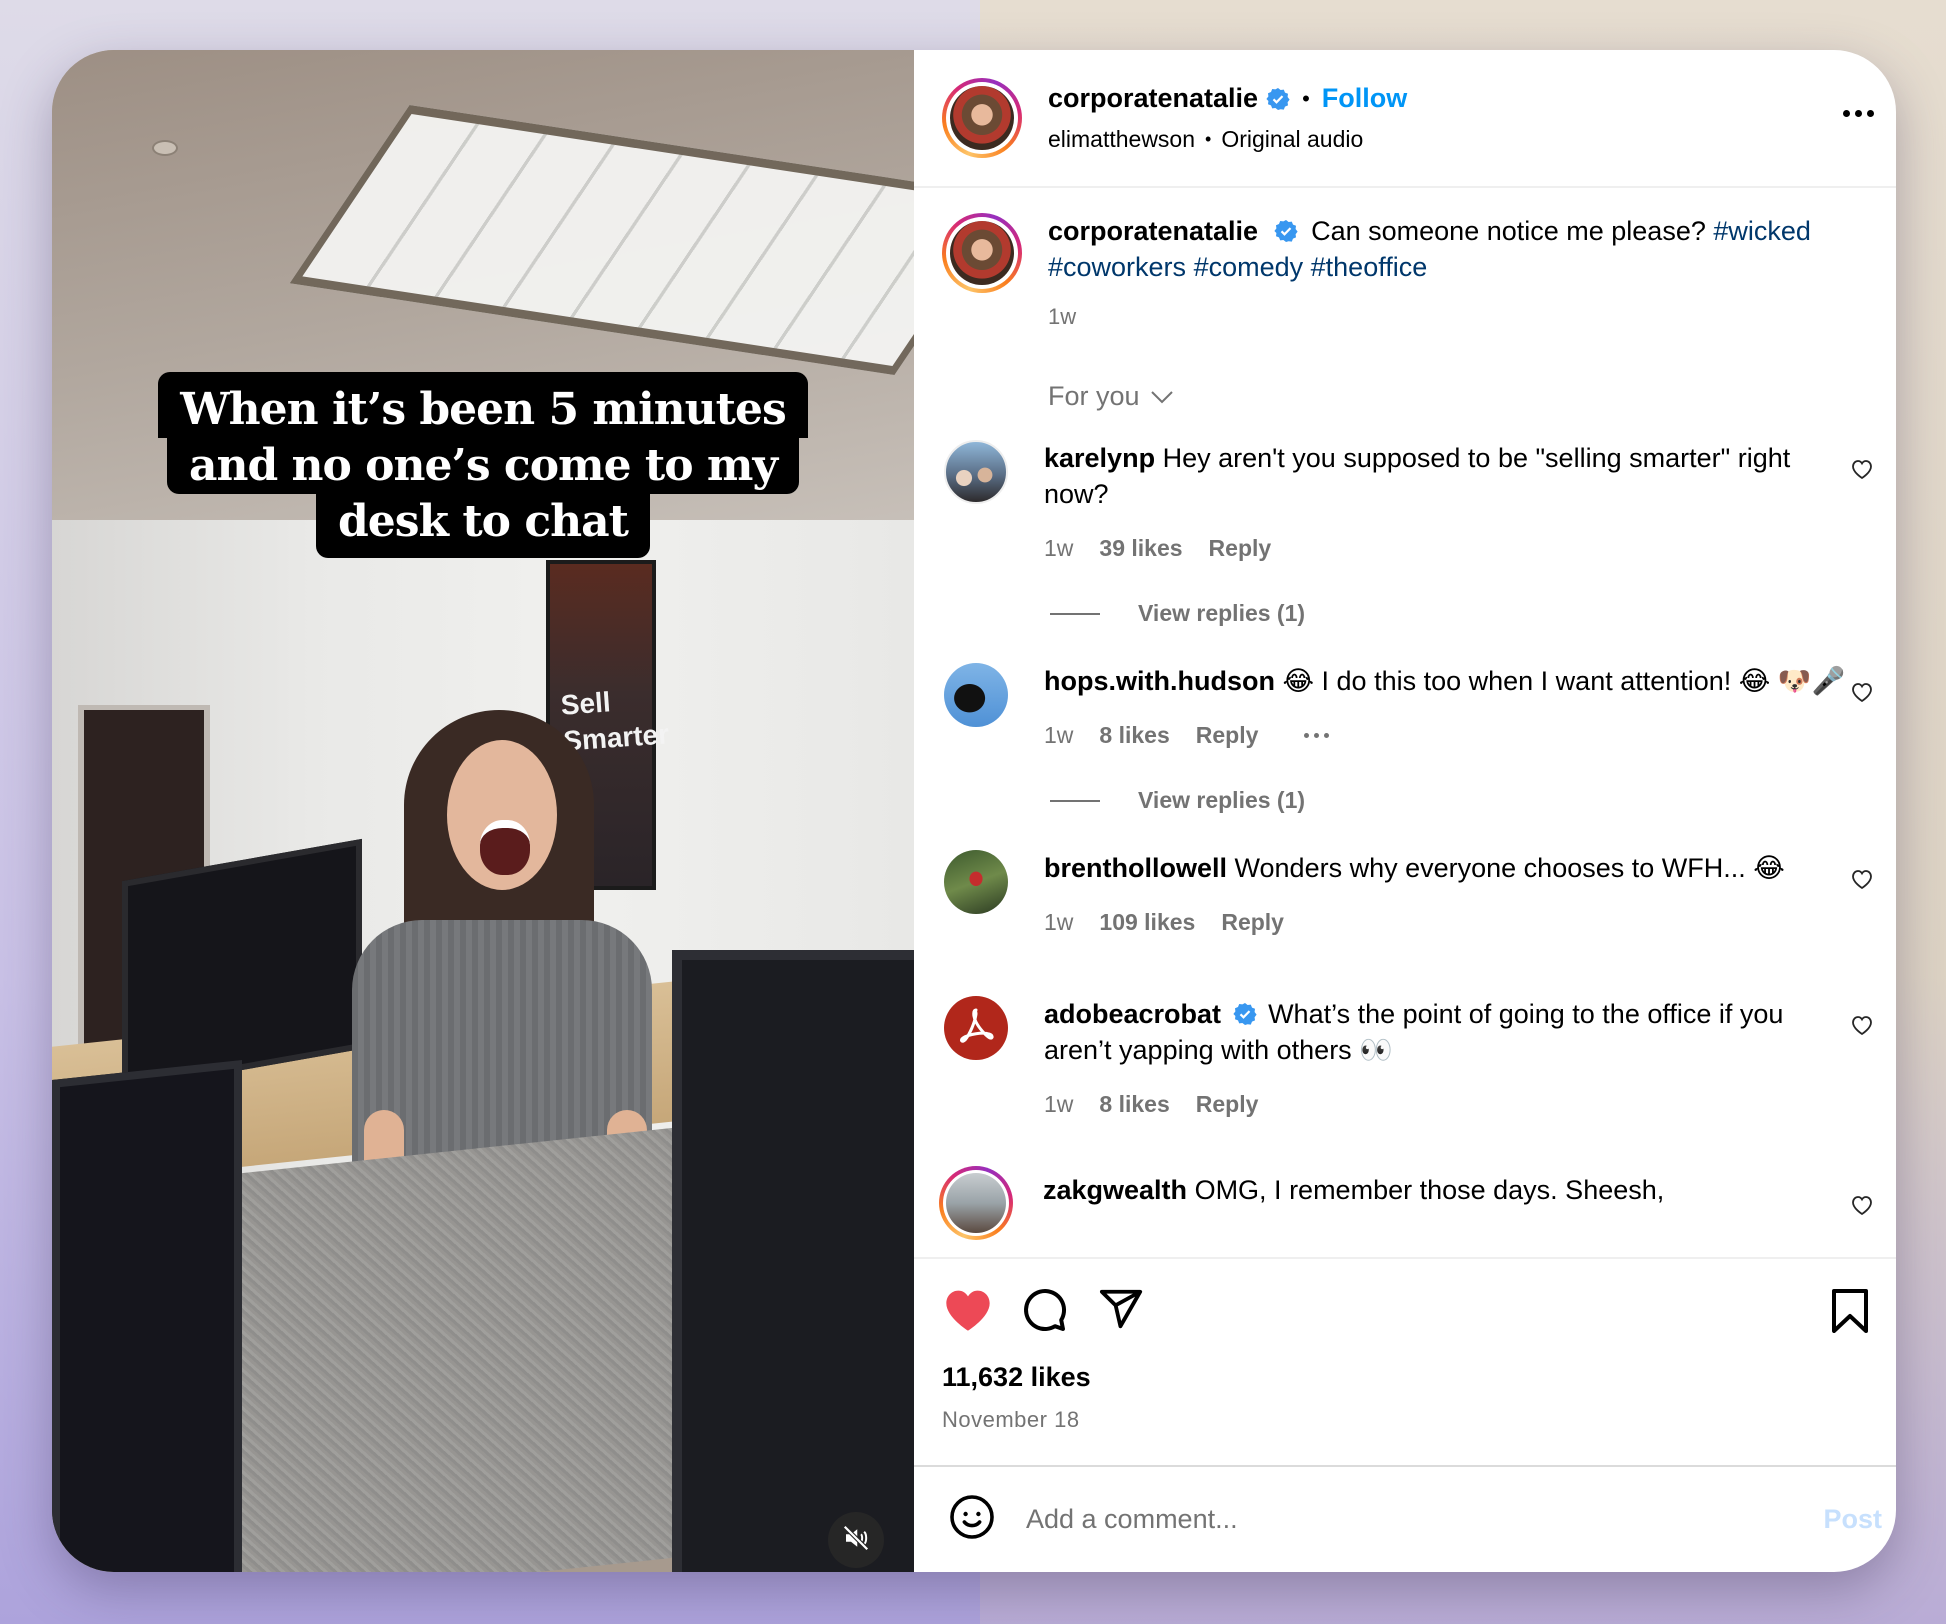  I want to click on more-options-button, so click(1858, 113).